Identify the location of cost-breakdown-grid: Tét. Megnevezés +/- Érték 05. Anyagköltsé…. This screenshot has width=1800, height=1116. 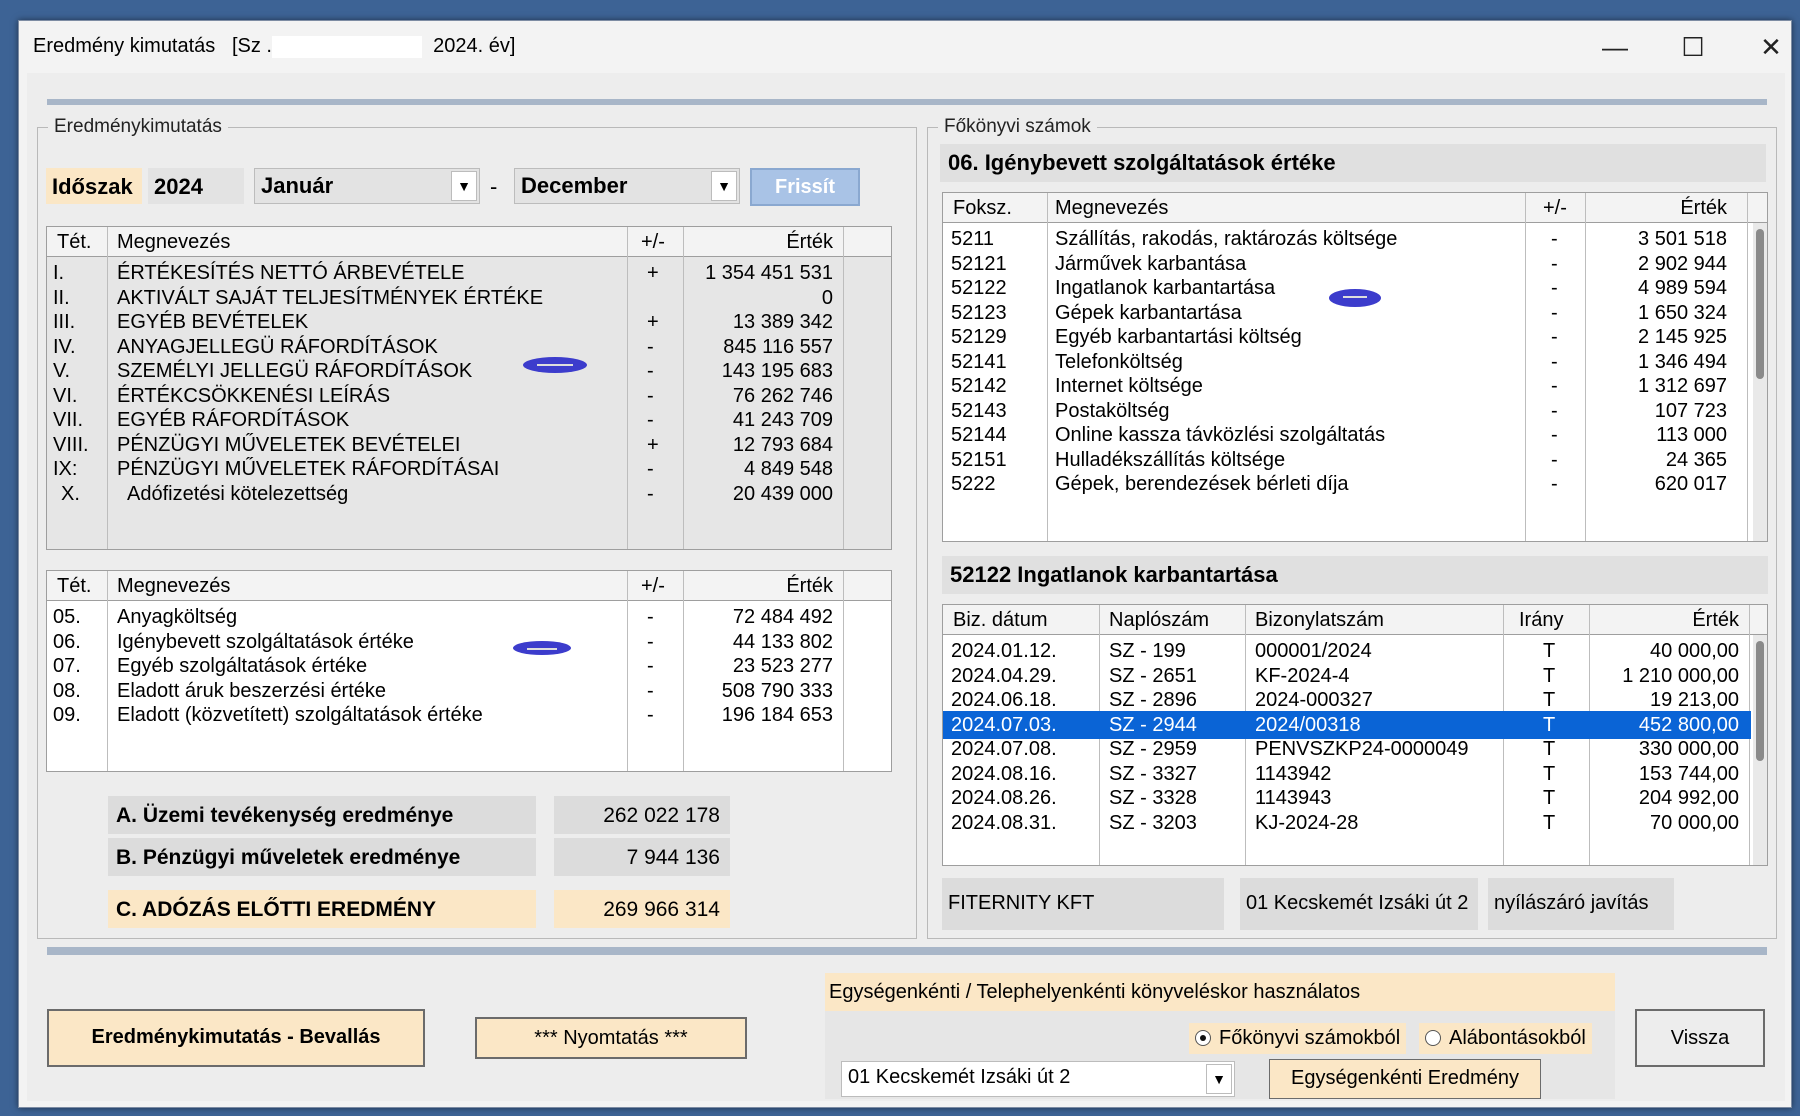
(469, 671).